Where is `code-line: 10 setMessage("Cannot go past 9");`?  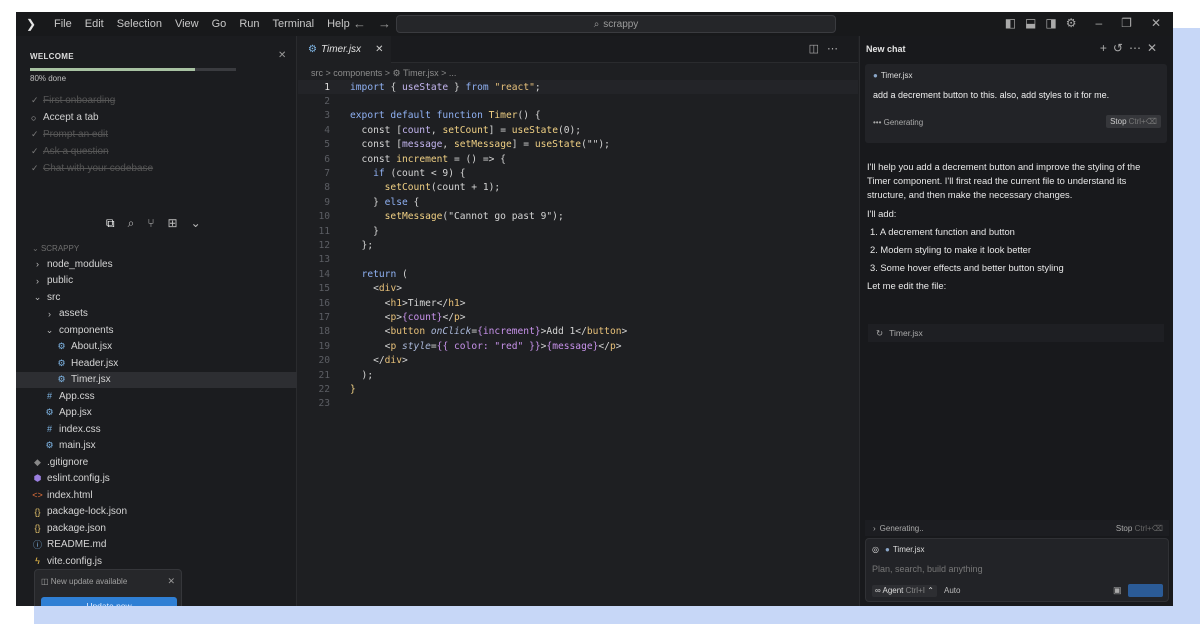
code-line: 10 setMessage("Cannot go past 9"); is located at coordinates (578, 217).